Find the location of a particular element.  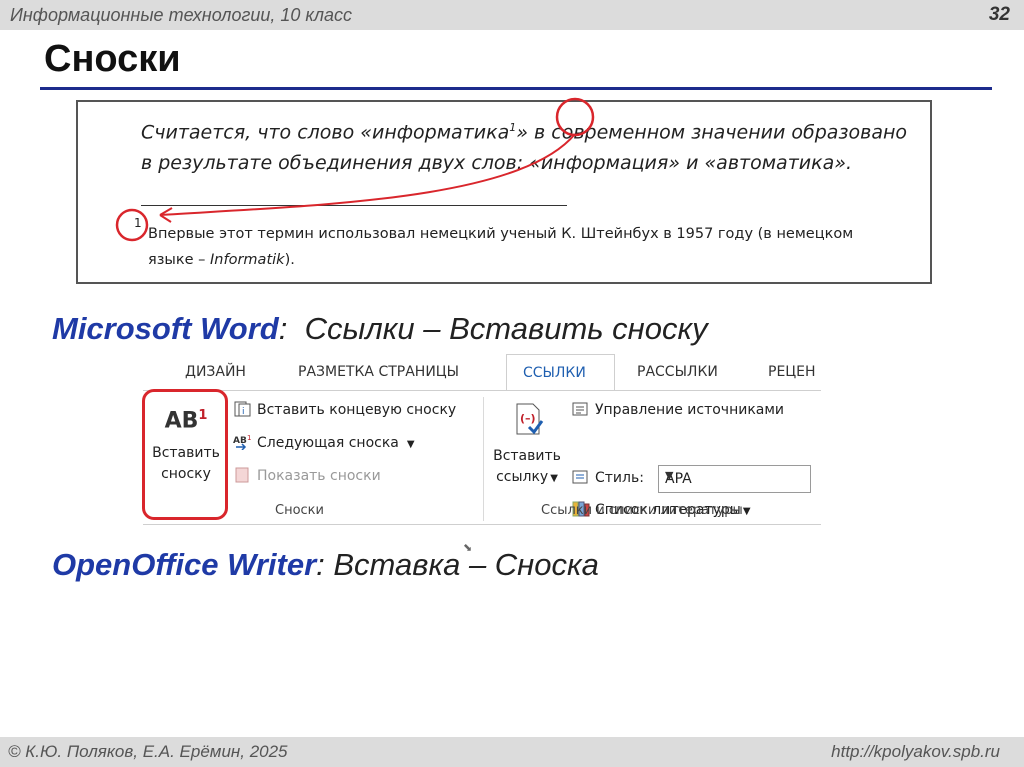

paragraph-before: Считается, что слово «информатика is located at coordinates (325, 132).